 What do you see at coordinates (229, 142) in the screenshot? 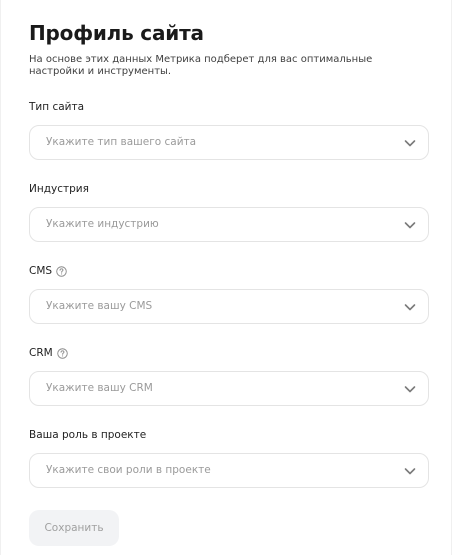
I see `site-type-select: Укажите тип вашего сайта` at bounding box center [229, 142].